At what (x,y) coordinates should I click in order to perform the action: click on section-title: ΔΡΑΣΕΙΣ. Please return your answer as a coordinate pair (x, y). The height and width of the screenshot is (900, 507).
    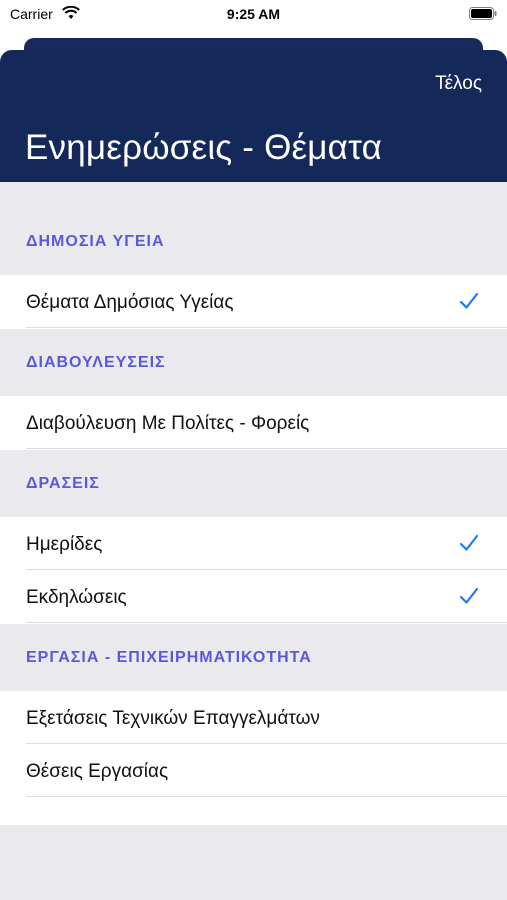
    Looking at the image, I should click on (63, 483).